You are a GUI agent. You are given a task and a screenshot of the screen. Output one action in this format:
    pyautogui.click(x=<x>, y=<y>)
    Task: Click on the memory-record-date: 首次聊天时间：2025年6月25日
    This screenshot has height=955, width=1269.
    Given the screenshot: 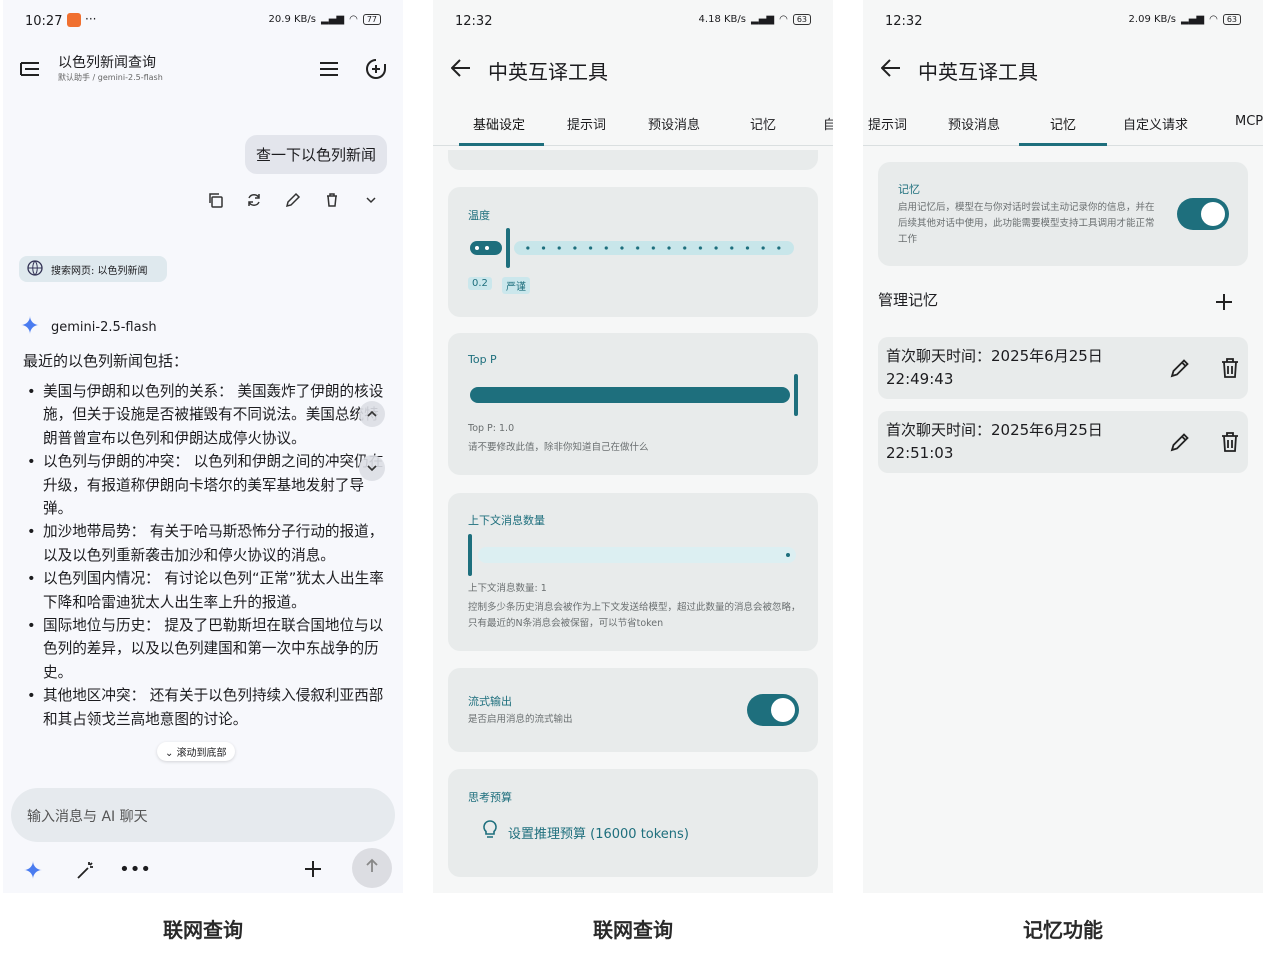 What is the action you would take?
    pyautogui.click(x=994, y=356)
    